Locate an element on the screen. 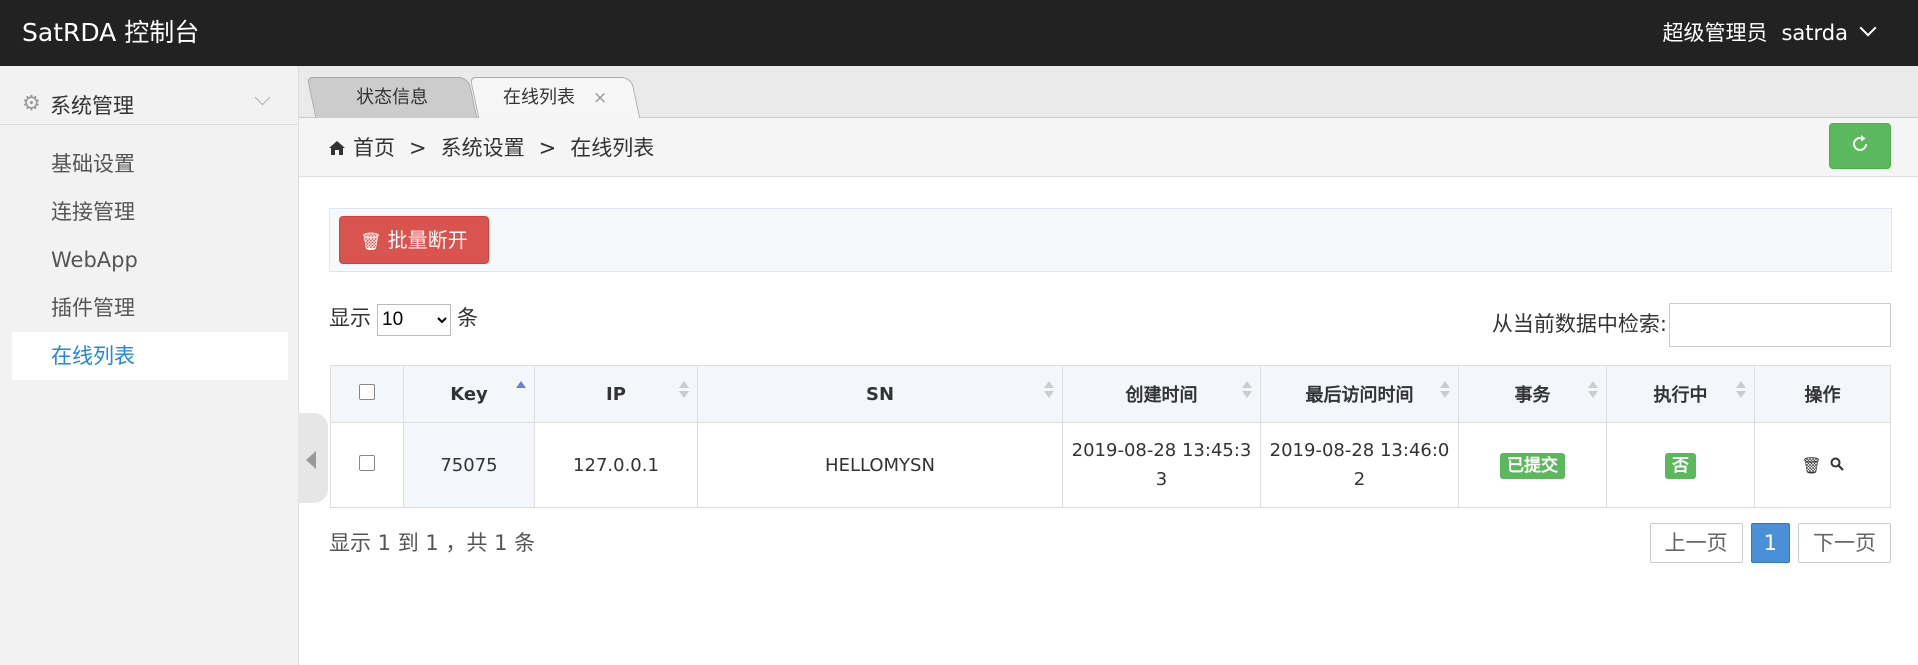 This screenshot has height=665, width=1918. sidebar-item-basic-settings: 基础设置 is located at coordinates (150, 164).